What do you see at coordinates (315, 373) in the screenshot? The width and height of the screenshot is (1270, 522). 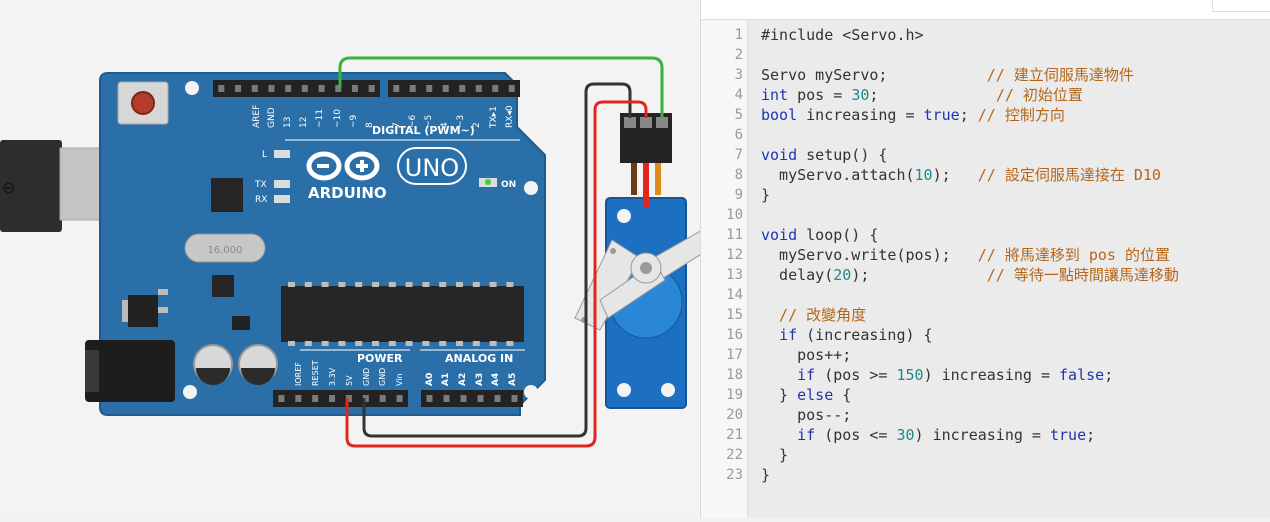 I see `power-pin-label: RESET` at bounding box center [315, 373].